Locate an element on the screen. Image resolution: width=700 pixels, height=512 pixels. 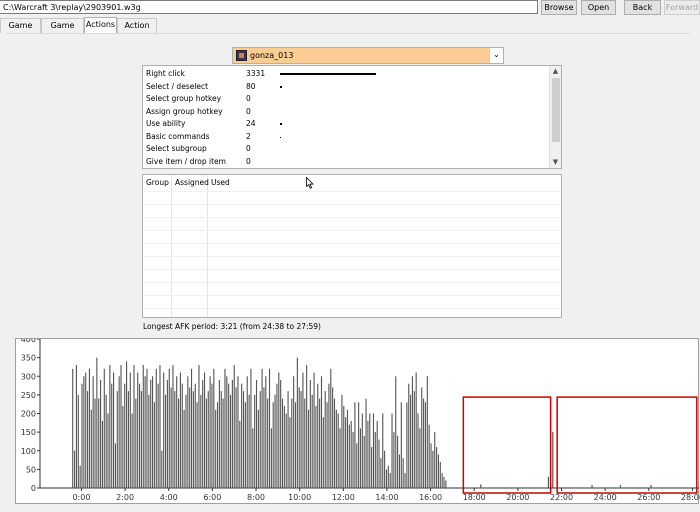
highlight-box is located at coordinates (507, 445).